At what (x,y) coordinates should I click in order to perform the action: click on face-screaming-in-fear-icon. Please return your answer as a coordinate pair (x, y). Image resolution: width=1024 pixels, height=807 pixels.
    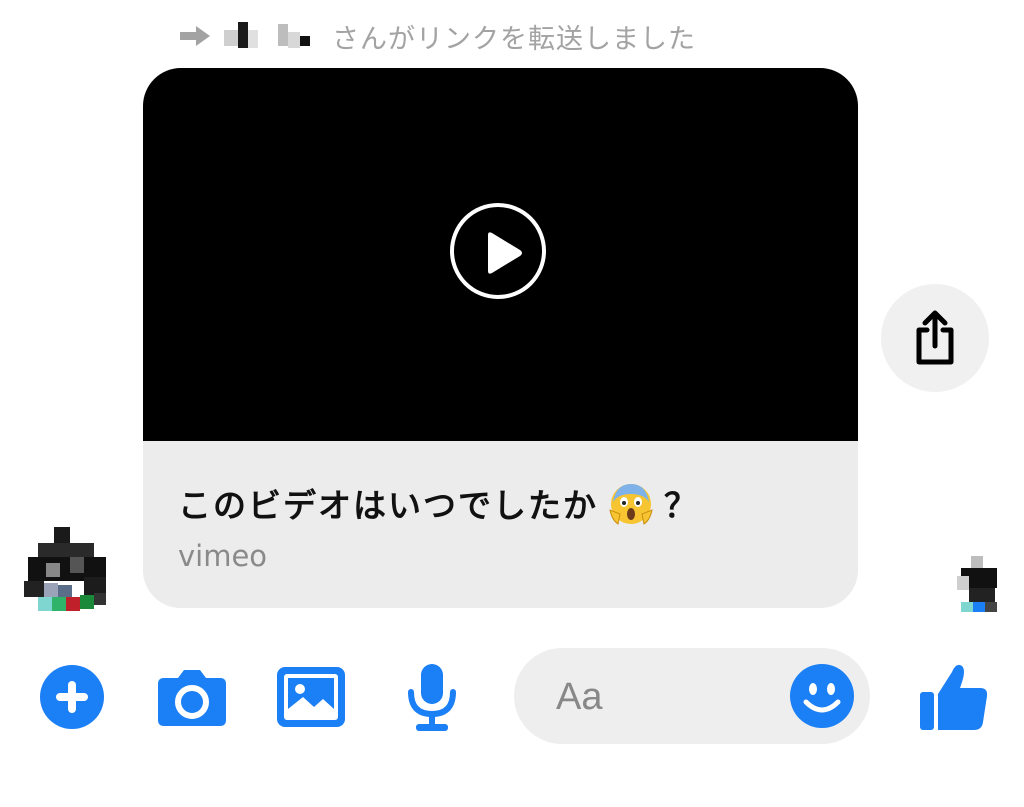
    Looking at the image, I should click on (631, 504).